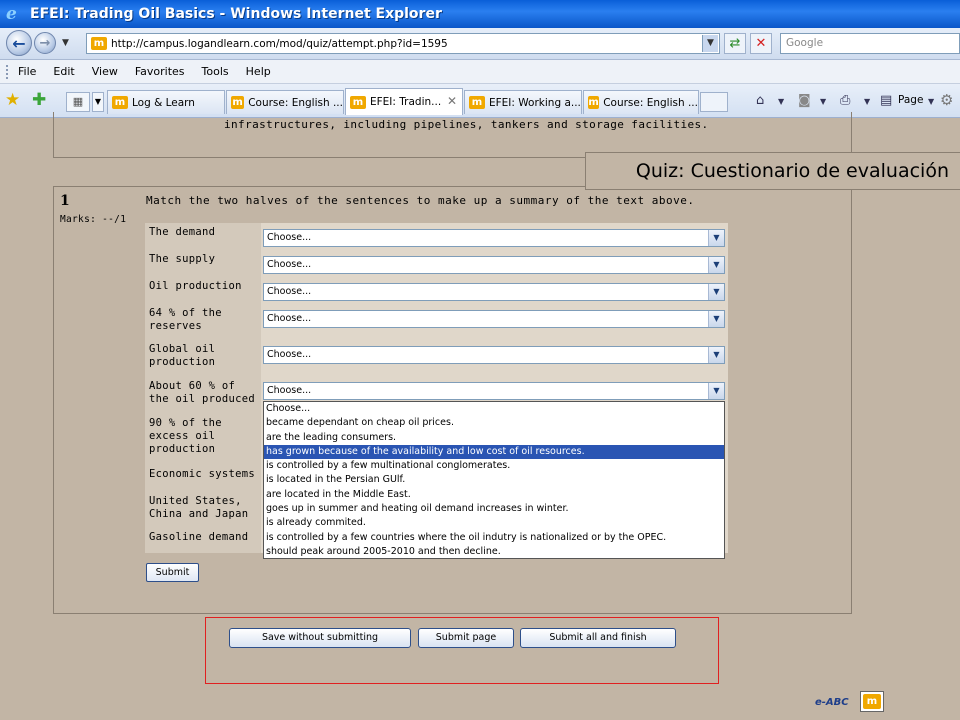 This screenshot has height=720, width=960. I want to click on address-dropdown-icon: ▼, so click(710, 43).